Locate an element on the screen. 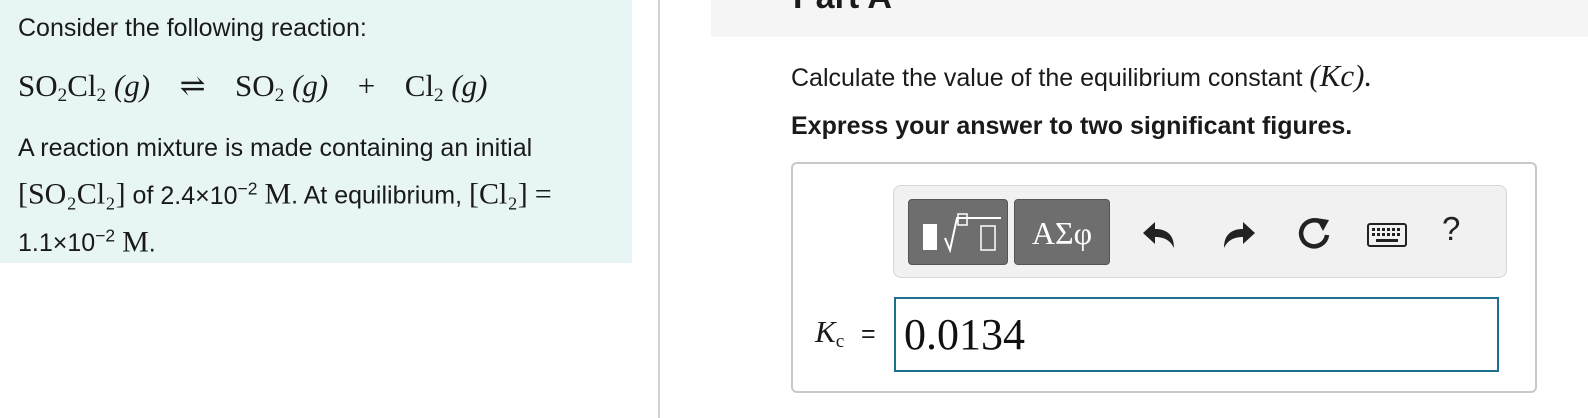 This screenshot has width=1588, height=418. product-1-phase: (g) is located at coordinates (310, 85).